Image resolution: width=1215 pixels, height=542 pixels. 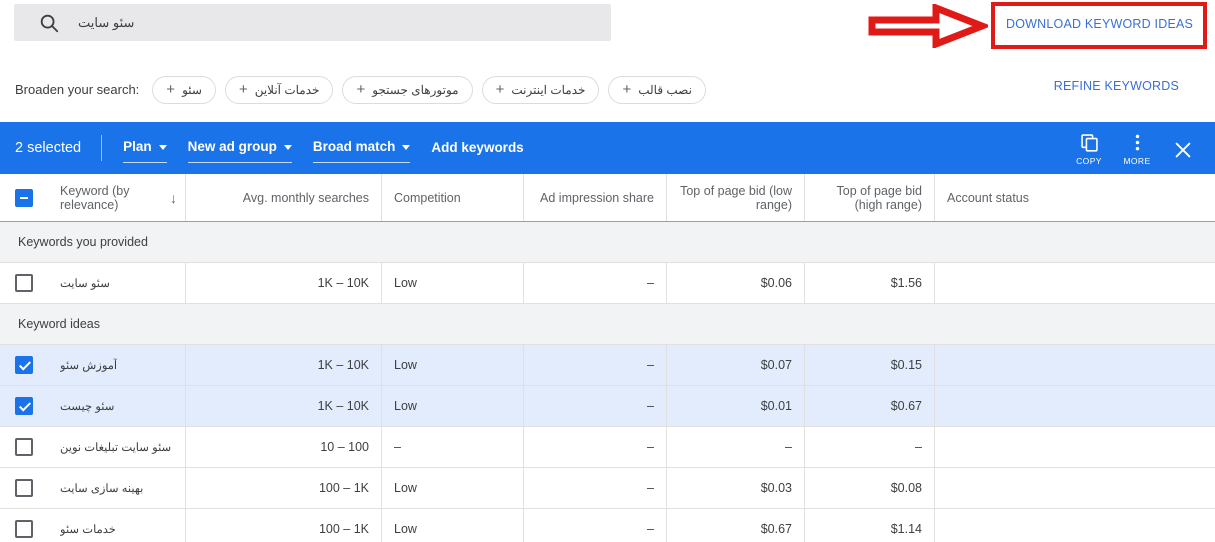 What do you see at coordinates (116, 448) in the screenshot?
I see `keyword-text: سئو سایت تبلیغات نوین` at bounding box center [116, 448].